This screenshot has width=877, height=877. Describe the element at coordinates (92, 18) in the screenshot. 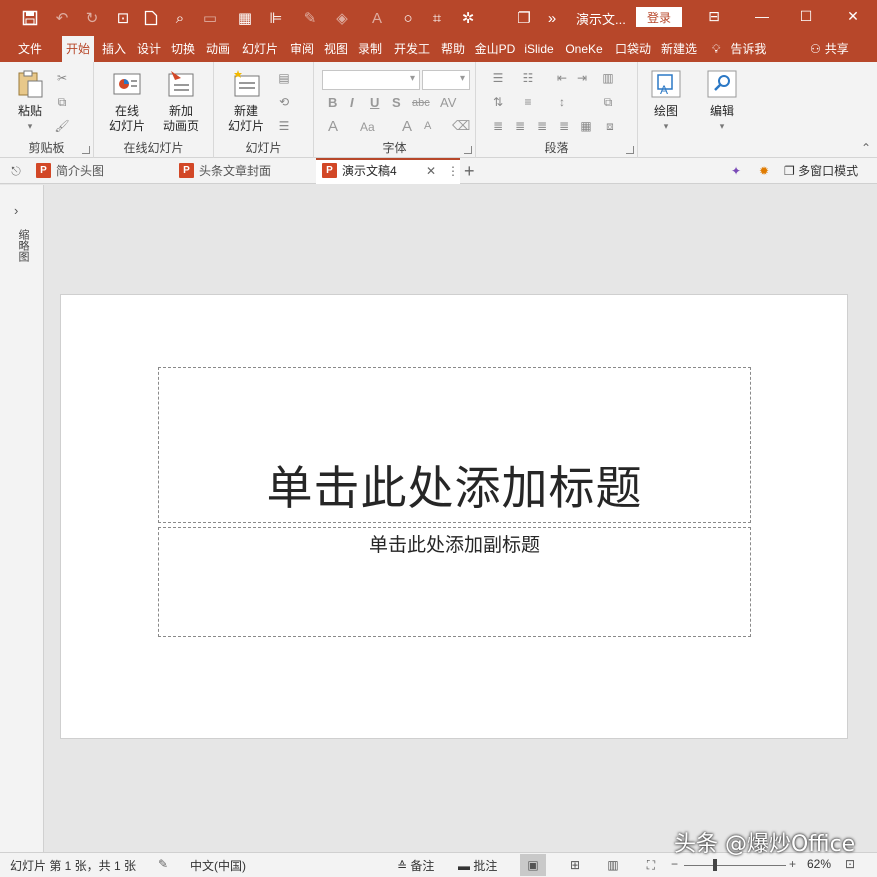

I see `redo-icon: ↻` at that location.